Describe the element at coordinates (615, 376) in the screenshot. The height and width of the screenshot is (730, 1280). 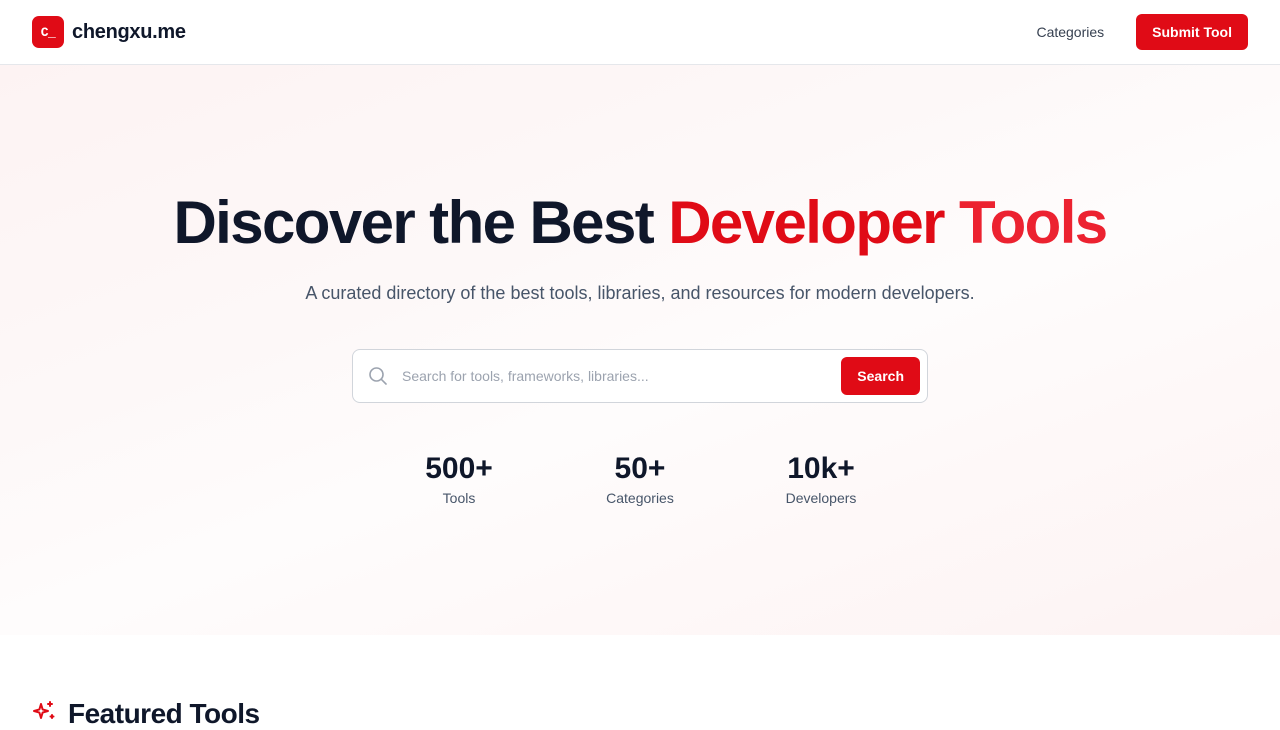
I see `search-input` at that location.